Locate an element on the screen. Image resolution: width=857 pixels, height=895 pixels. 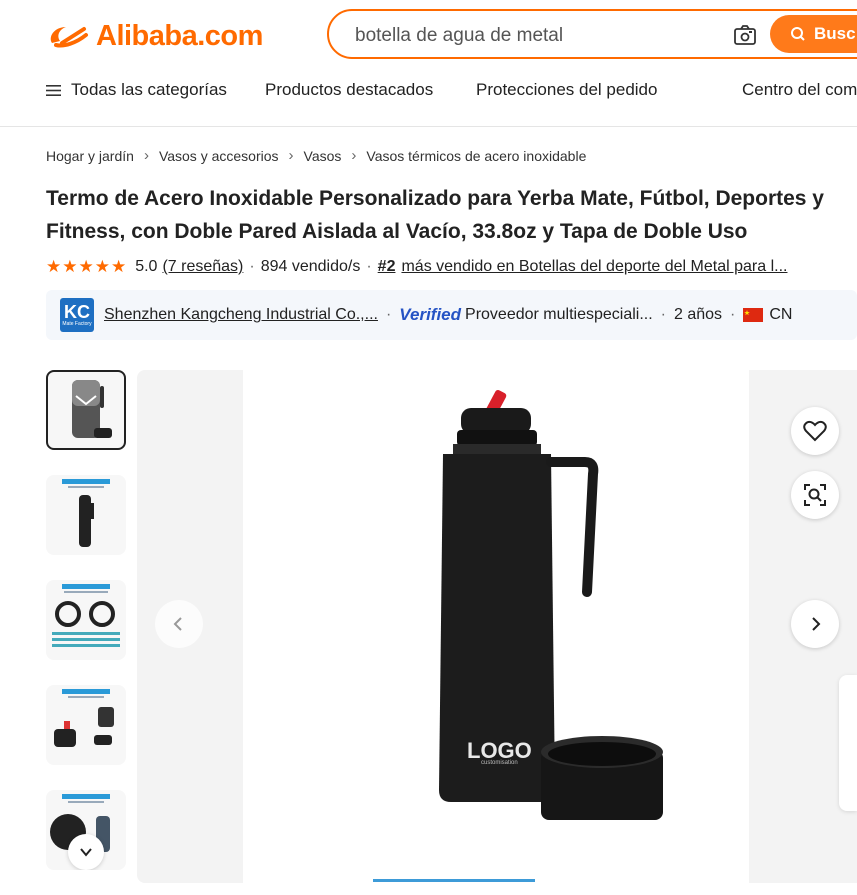
supplier-years: 2 años is located at coordinates (698, 314).